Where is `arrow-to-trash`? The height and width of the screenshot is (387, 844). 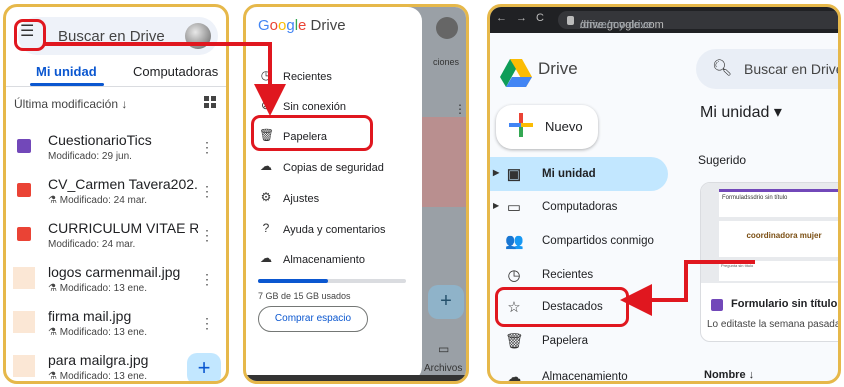
arrow-to-trash is located at coordinates (165, 79).